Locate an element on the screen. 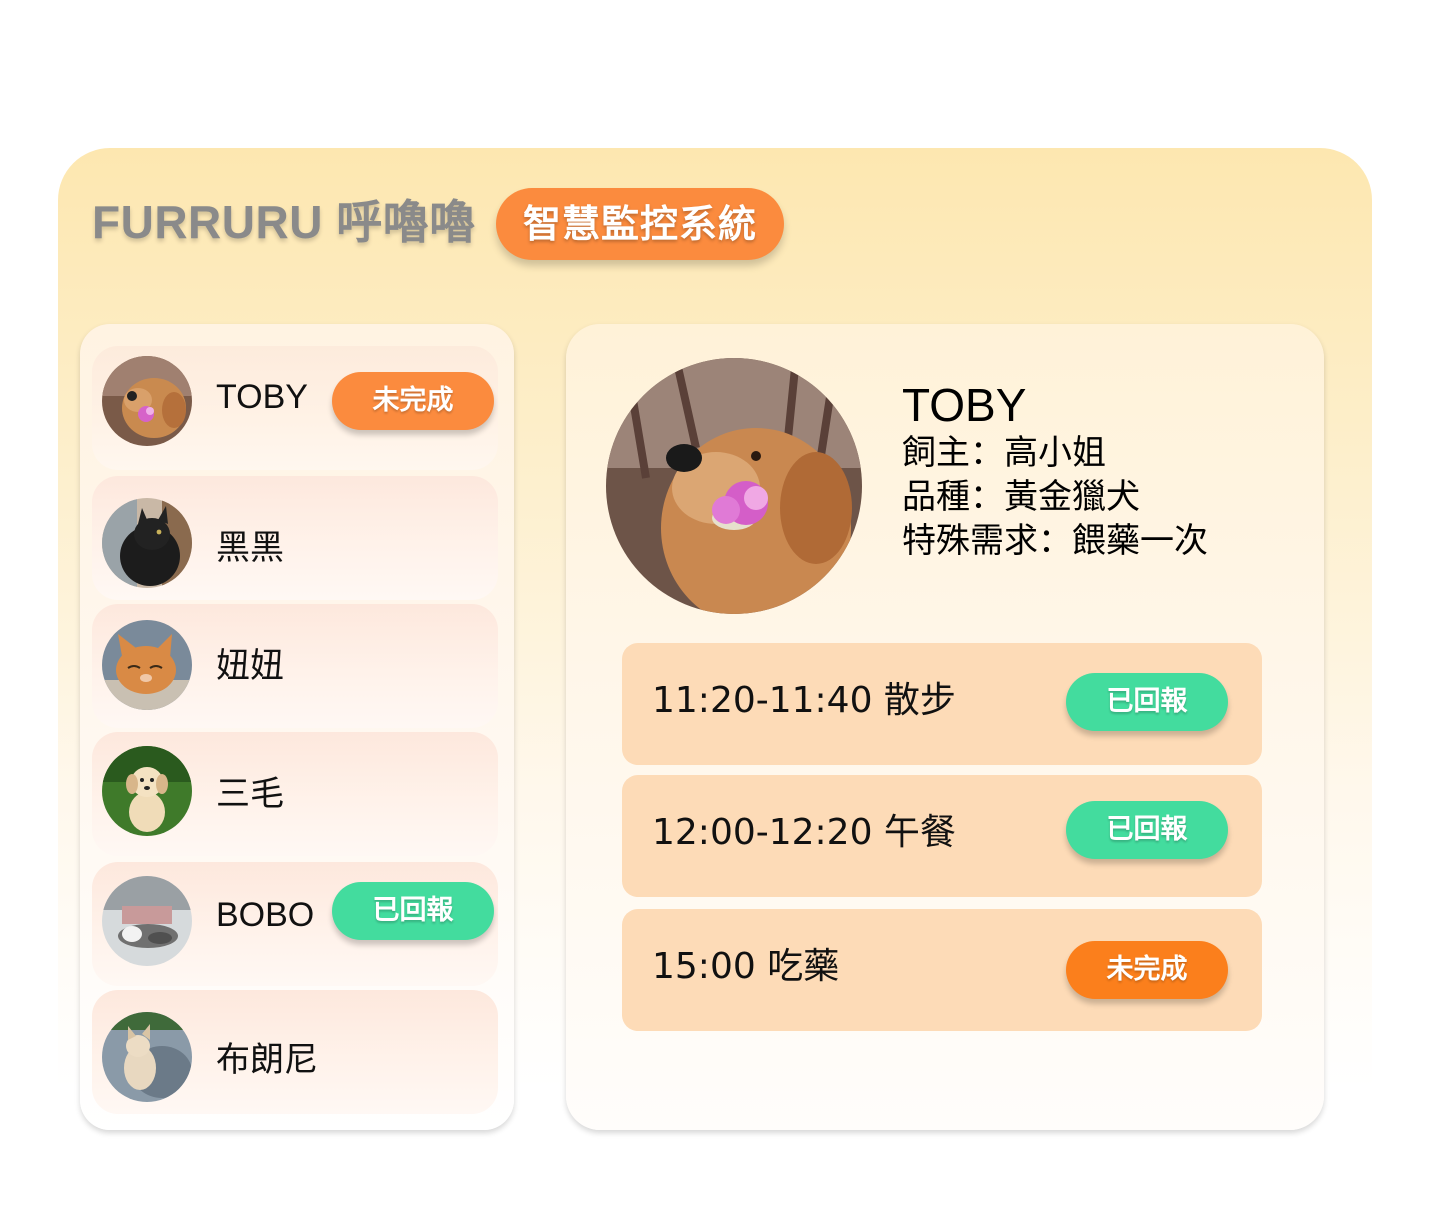 The width and height of the screenshot is (1441, 1206). pet-name: 黑黑 is located at coordinates (250, 548).